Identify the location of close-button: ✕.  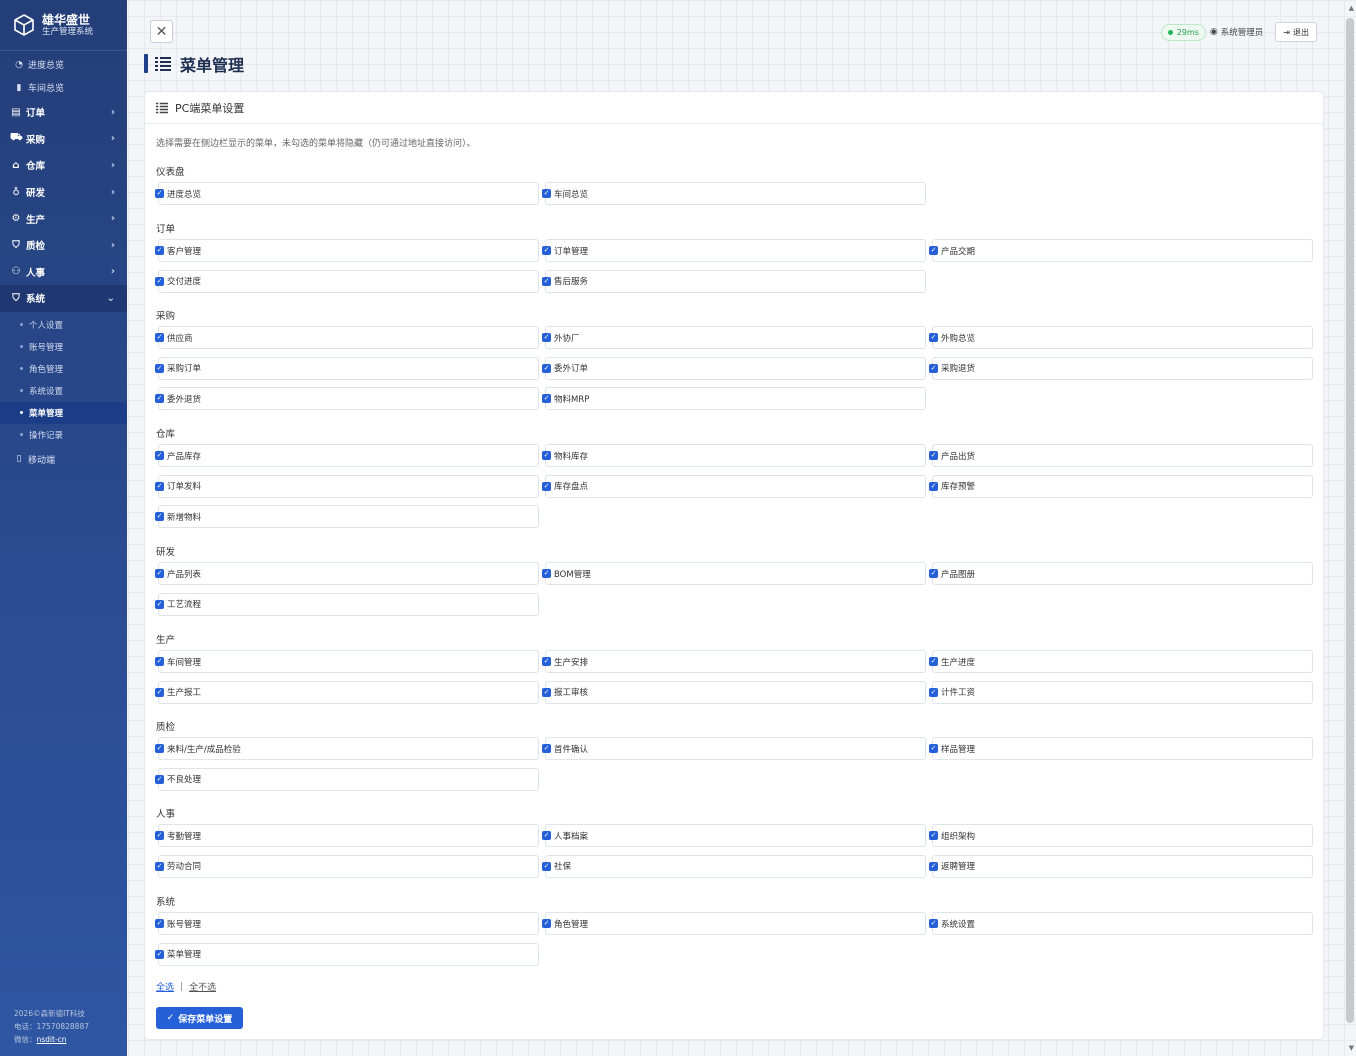
(161, 31).